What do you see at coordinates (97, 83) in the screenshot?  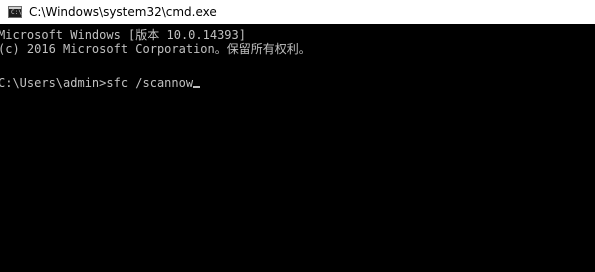 I see `command-prompt-text: C:\Users\admin>sfc /scannow` at bounding box center [97, 83].